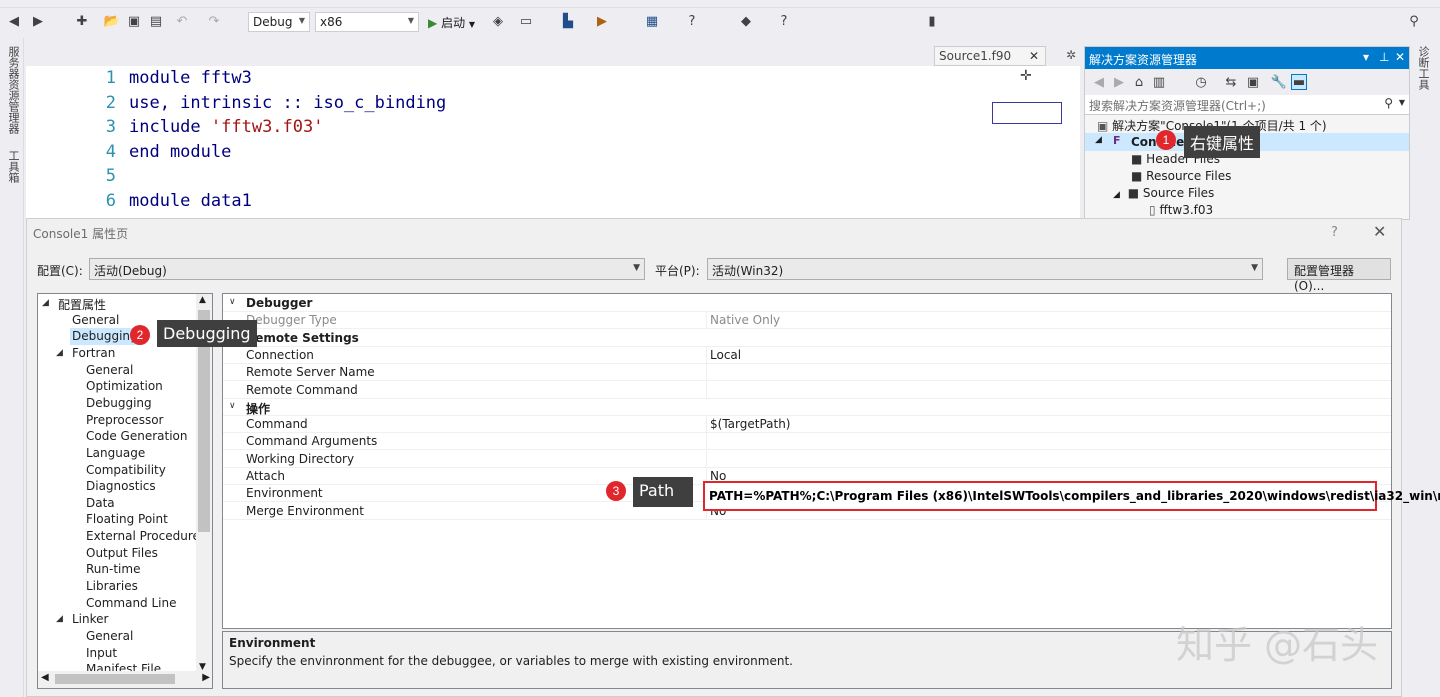  I want to click on chevron-down-icon: ▼, so click(1402, 102).